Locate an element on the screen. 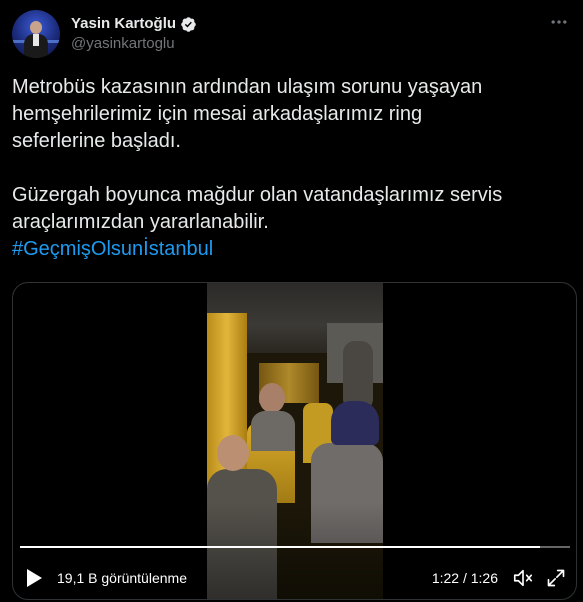 The height and width of the screenshot is (602, 583). volume-icon is located at coordinates (523, 578).